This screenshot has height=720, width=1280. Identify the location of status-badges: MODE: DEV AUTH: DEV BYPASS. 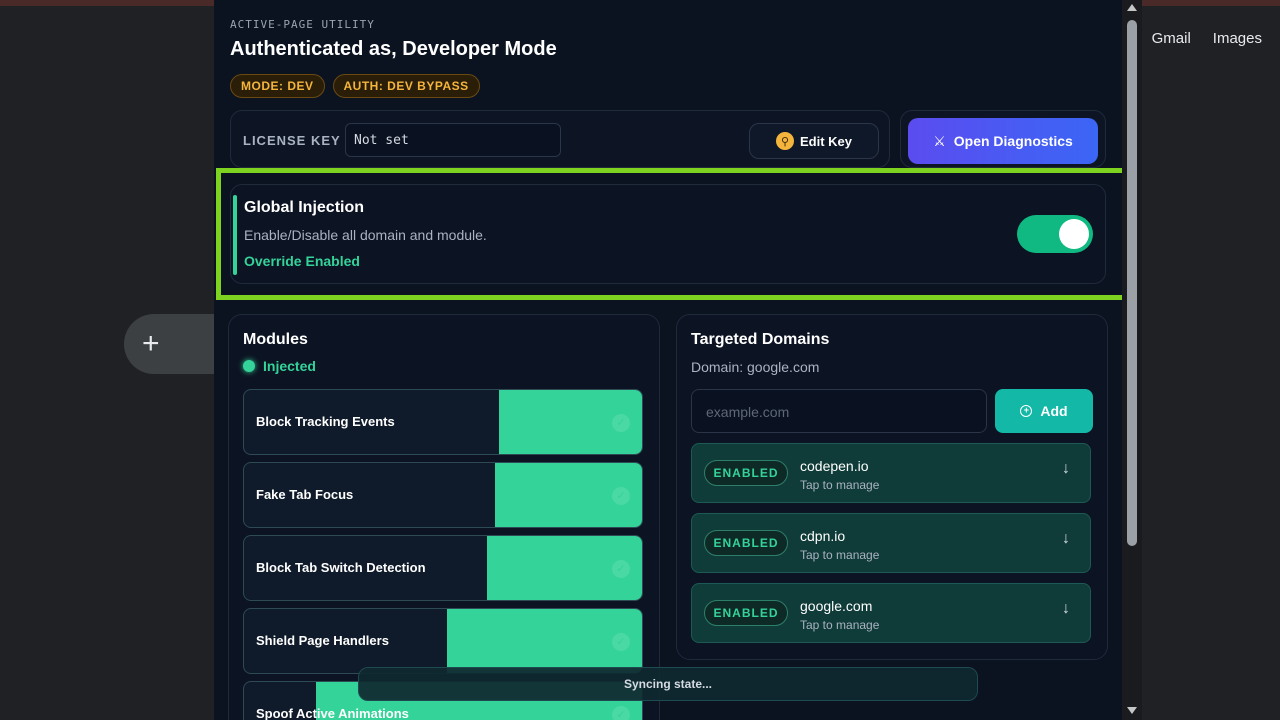
(355, 86).